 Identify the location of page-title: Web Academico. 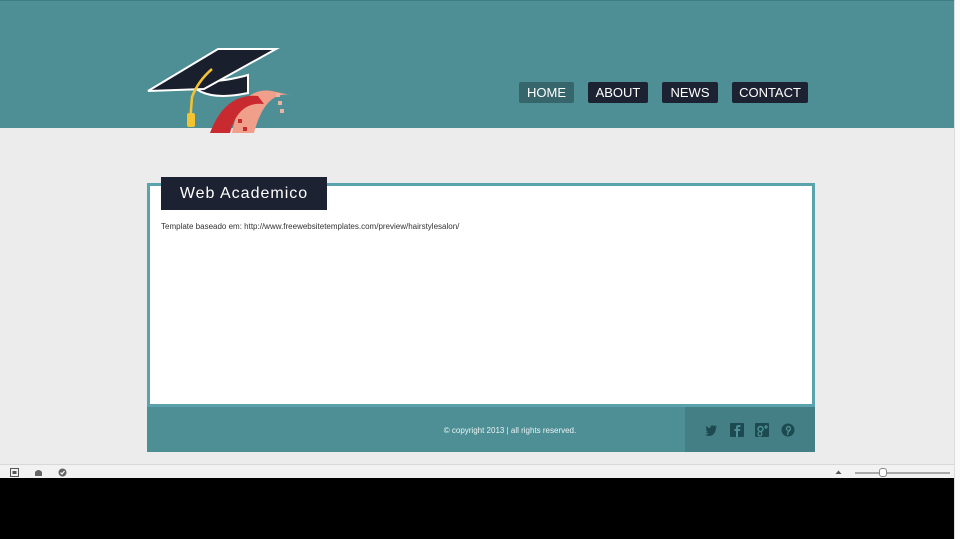
(244, 193).